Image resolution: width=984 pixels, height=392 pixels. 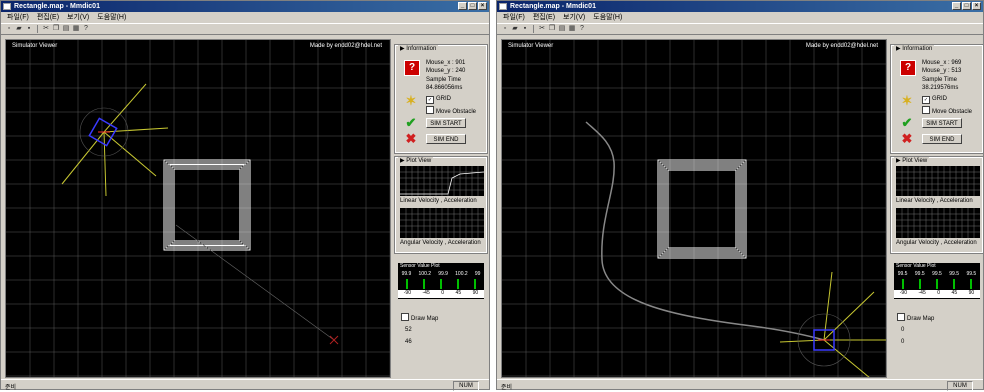 I want to click on sensor-value: 100.2, so click(x=425, y=274).